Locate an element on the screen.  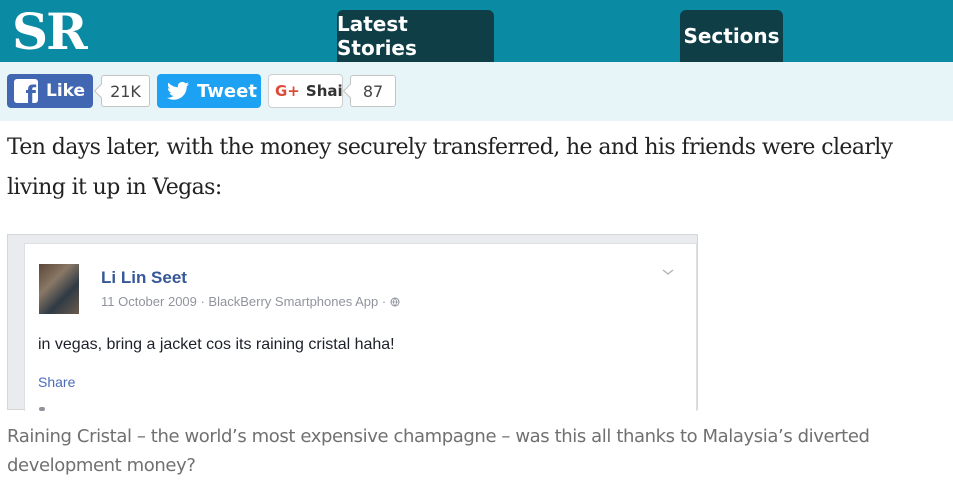
tab-latest-stories: Latest Stories is located at coordinates (415, 36).